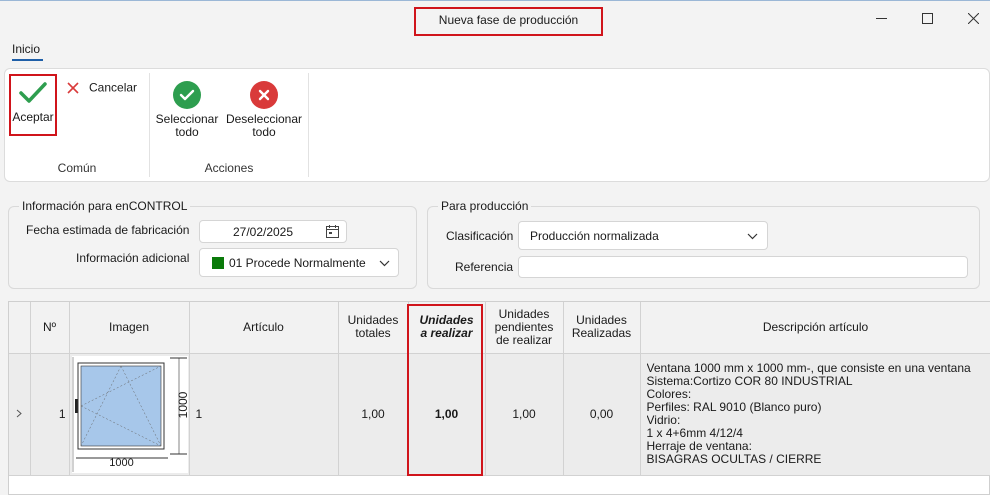 Image resolution: width=990 pixels, height=495 pixels. What do you see at coordinates (524, 313) in the screenshot?
I see `header-unidades-pendientes-line1: Unidades` at bounding box center [524, 313].